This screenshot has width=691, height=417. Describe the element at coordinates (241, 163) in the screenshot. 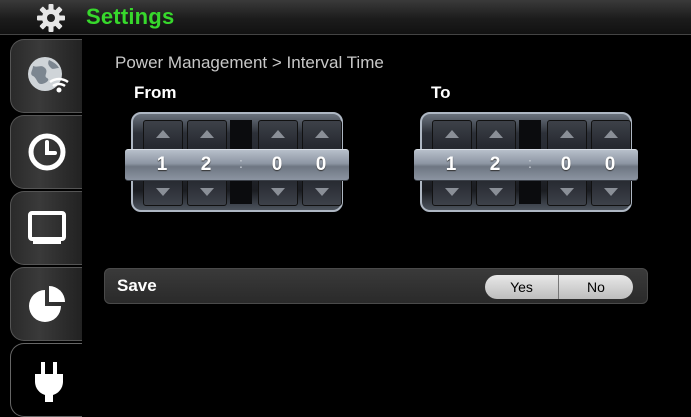

I see `from-colon: :` at that location.